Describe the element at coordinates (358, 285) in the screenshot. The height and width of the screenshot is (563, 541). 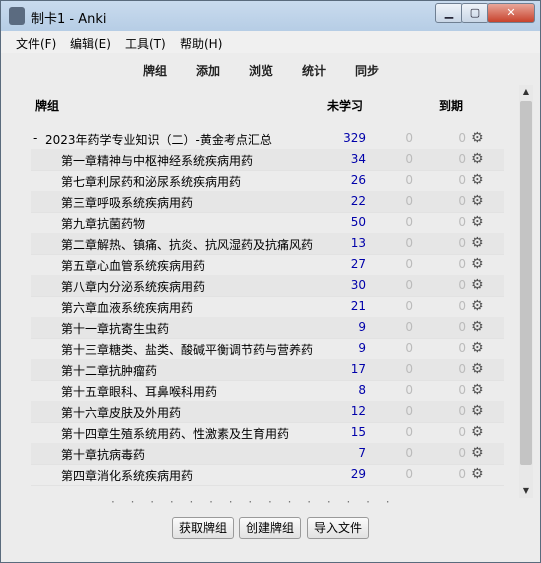
I see `deck-new-count: 30` at that location.